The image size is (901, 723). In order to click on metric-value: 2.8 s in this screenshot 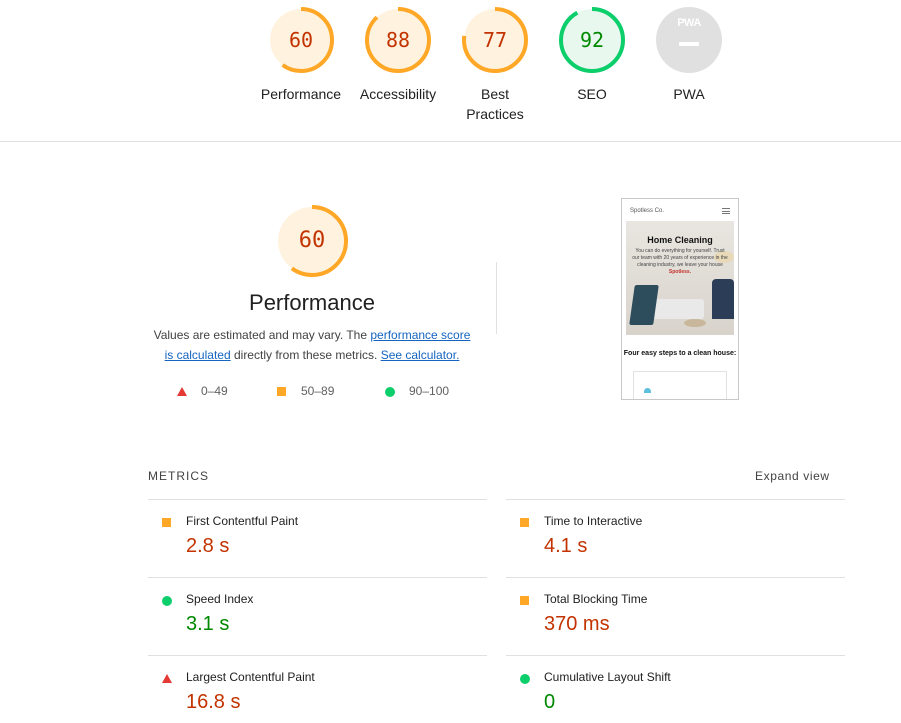, I will do `click(208, 546)`.